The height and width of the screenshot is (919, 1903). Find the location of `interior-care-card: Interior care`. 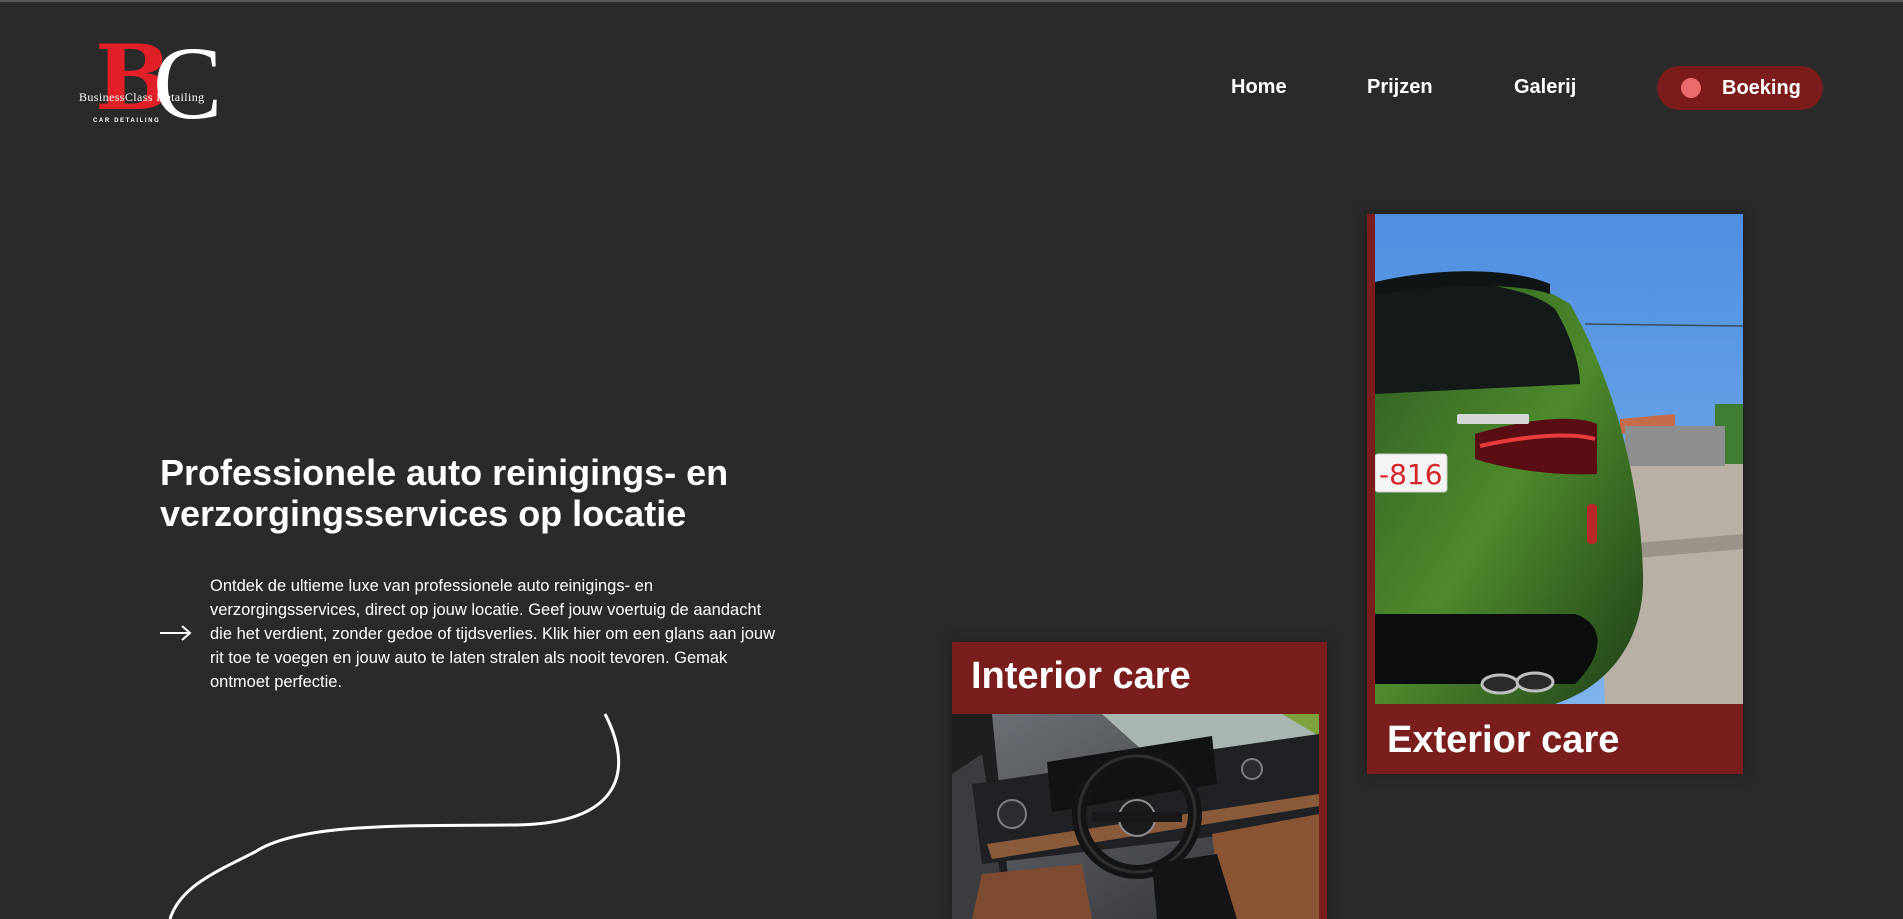

interior-care-card: Interior care is located at coordinates (1139, 780).